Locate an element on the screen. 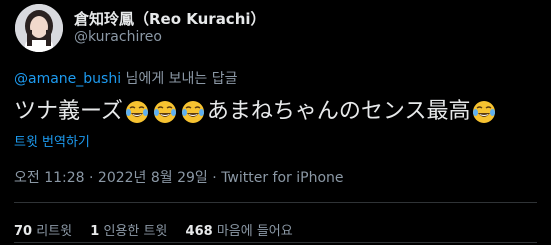 This screenshot has height=245, width=551. retweets-stat: 70 리트윗 is located at coordinates (43, 231).